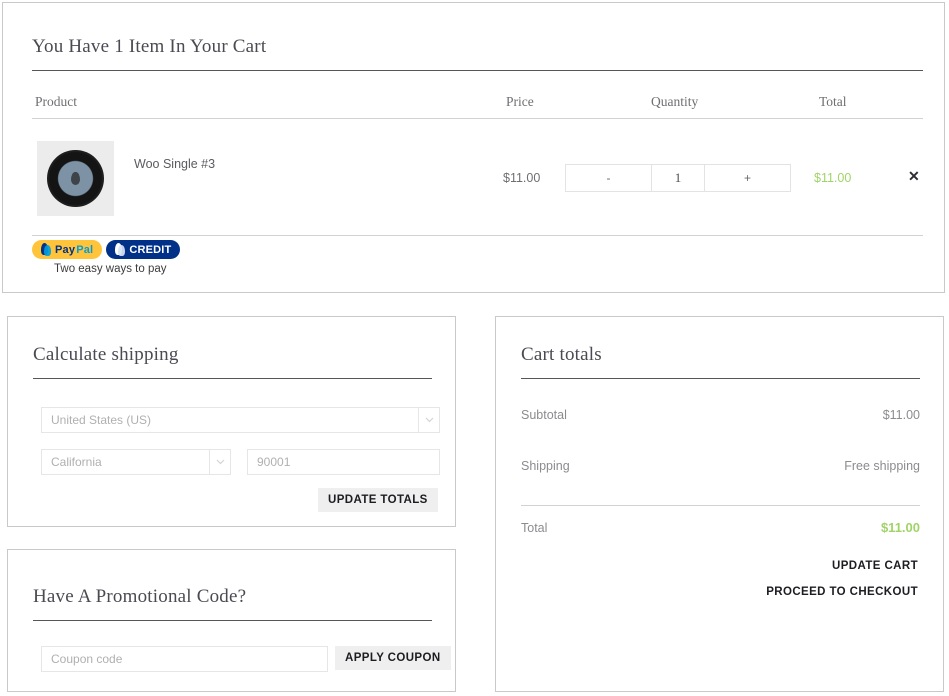 The width and height of the screenshot is (949, 696). Describe the element at coordinates (240, 420) in the screenshot. I see `country-select: United States (US)` at that location.